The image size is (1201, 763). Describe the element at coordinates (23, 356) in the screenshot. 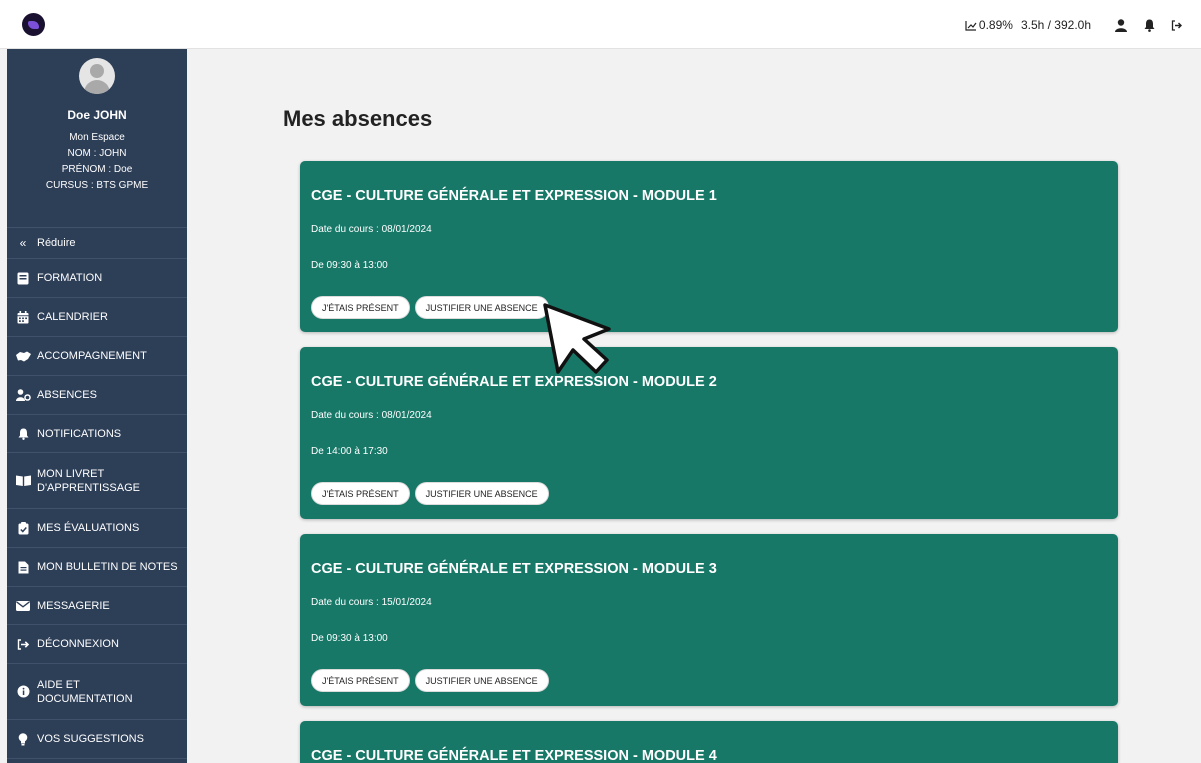

I see `handshake-icon` at that location.